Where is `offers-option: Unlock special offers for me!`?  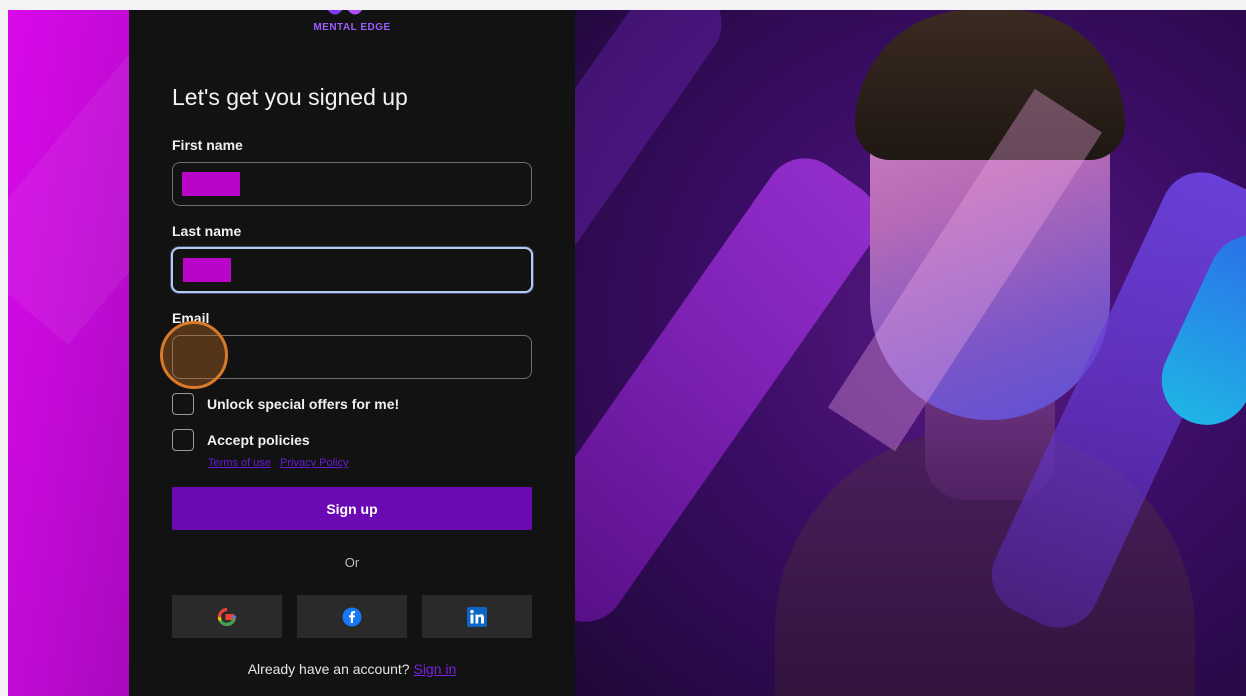
offers-option: Unlock special offers for me! is located at coordinates (285, 404).